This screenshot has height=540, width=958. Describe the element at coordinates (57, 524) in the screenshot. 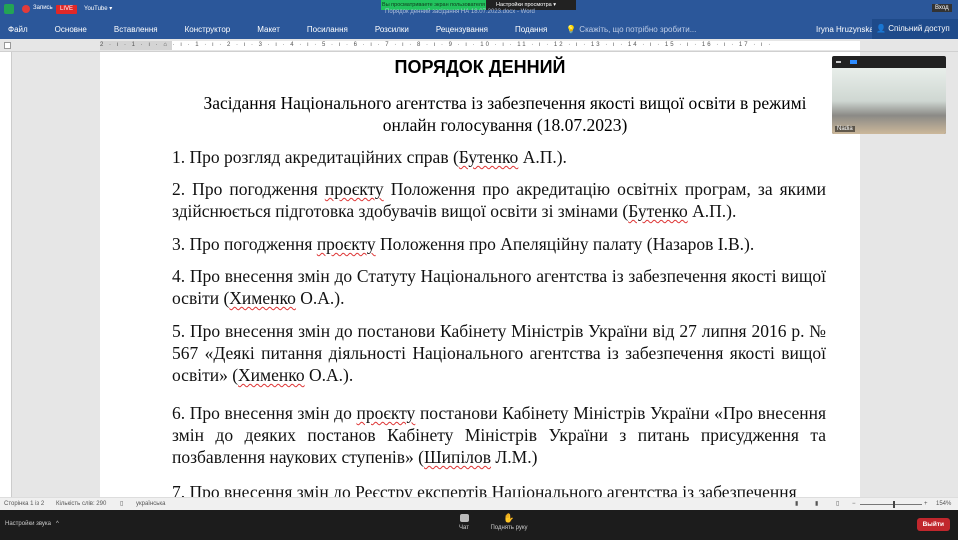

I see `chevron-up-icon: ^` at that location.